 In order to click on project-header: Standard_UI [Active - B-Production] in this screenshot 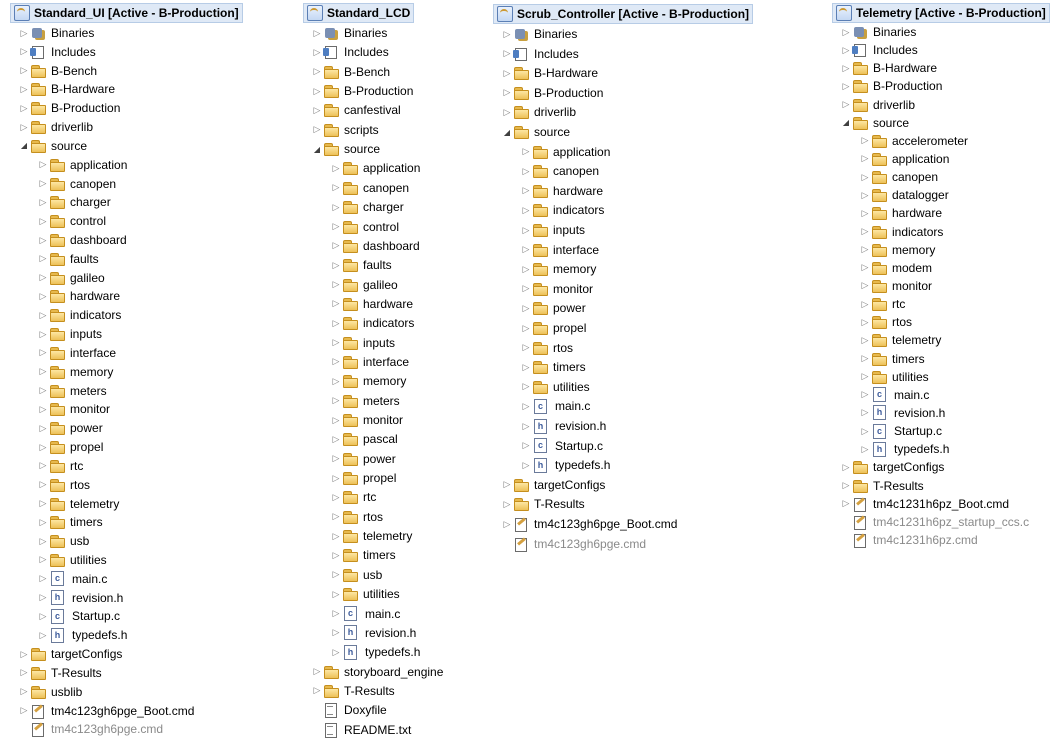, I will do `click(126, 13)`.